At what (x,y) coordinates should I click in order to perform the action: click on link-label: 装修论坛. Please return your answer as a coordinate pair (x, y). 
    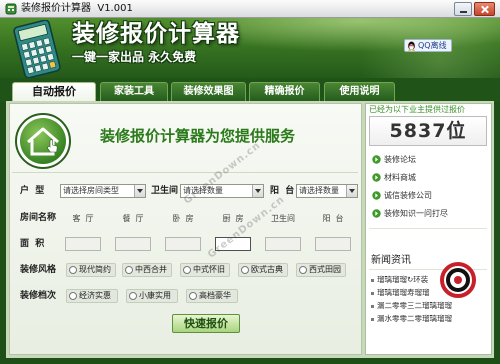
    Looking at the image, I should click on (400, 159).